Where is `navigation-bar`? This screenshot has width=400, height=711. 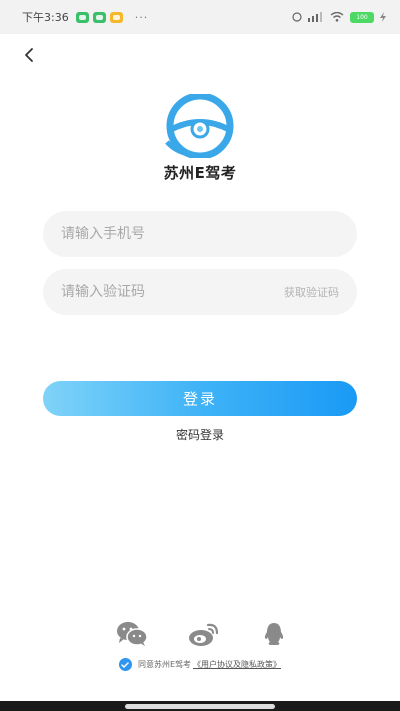 navigation-bar is located at coordinates (200, 706).